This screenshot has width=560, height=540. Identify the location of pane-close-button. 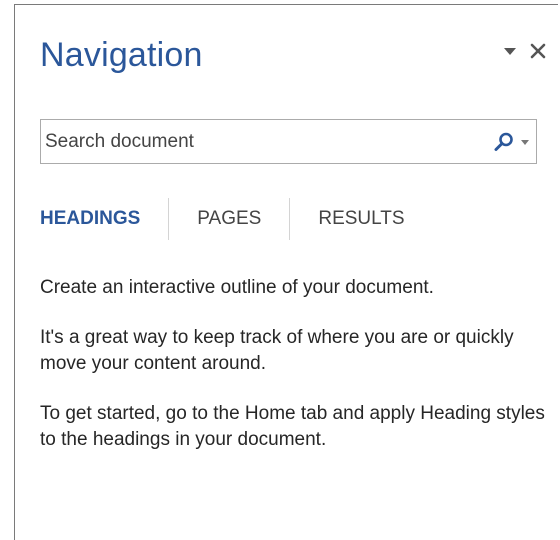
(538, 51).